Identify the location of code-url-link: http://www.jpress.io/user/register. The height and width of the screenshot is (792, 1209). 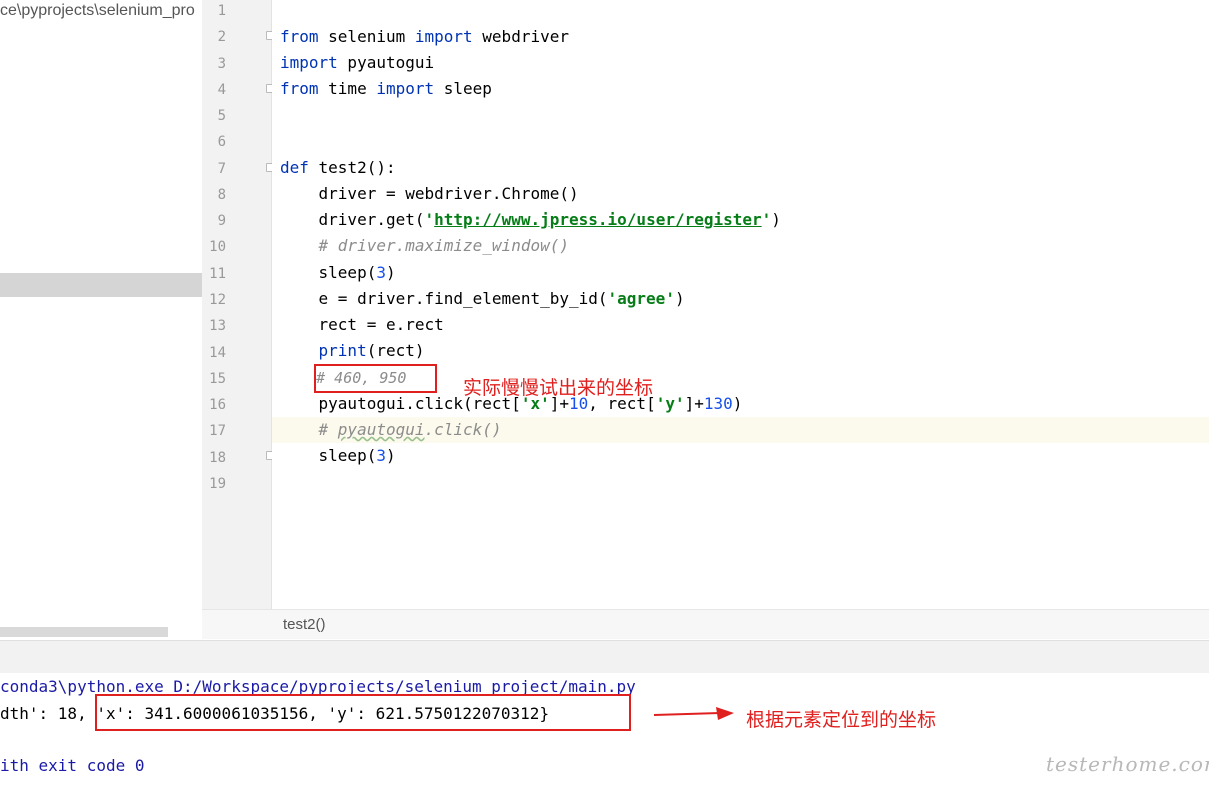
(598, 219).